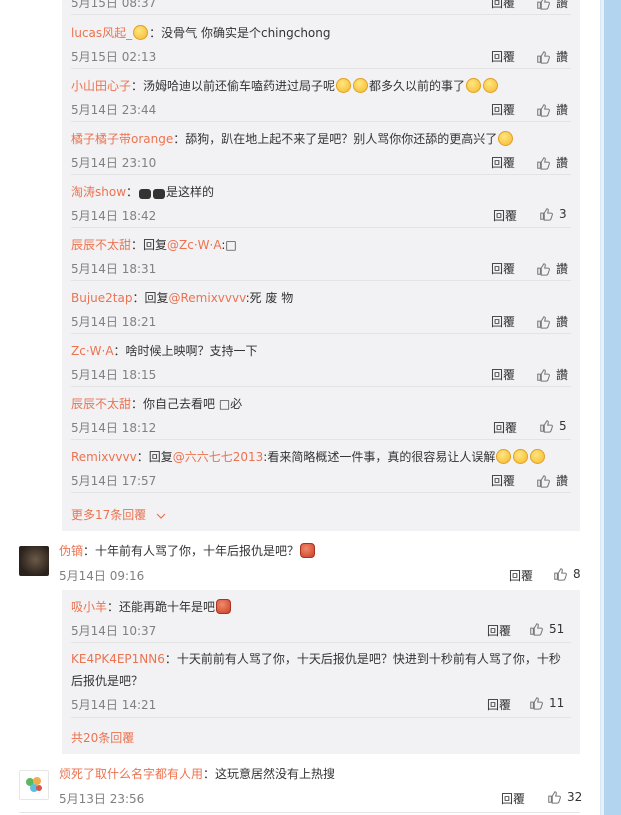 This screenshot has height=815, width=621. What do you see at coordinates (101, 86) in the screenshot?
I see `reply-username: 小山田心子` at bounding box center [101, 86].